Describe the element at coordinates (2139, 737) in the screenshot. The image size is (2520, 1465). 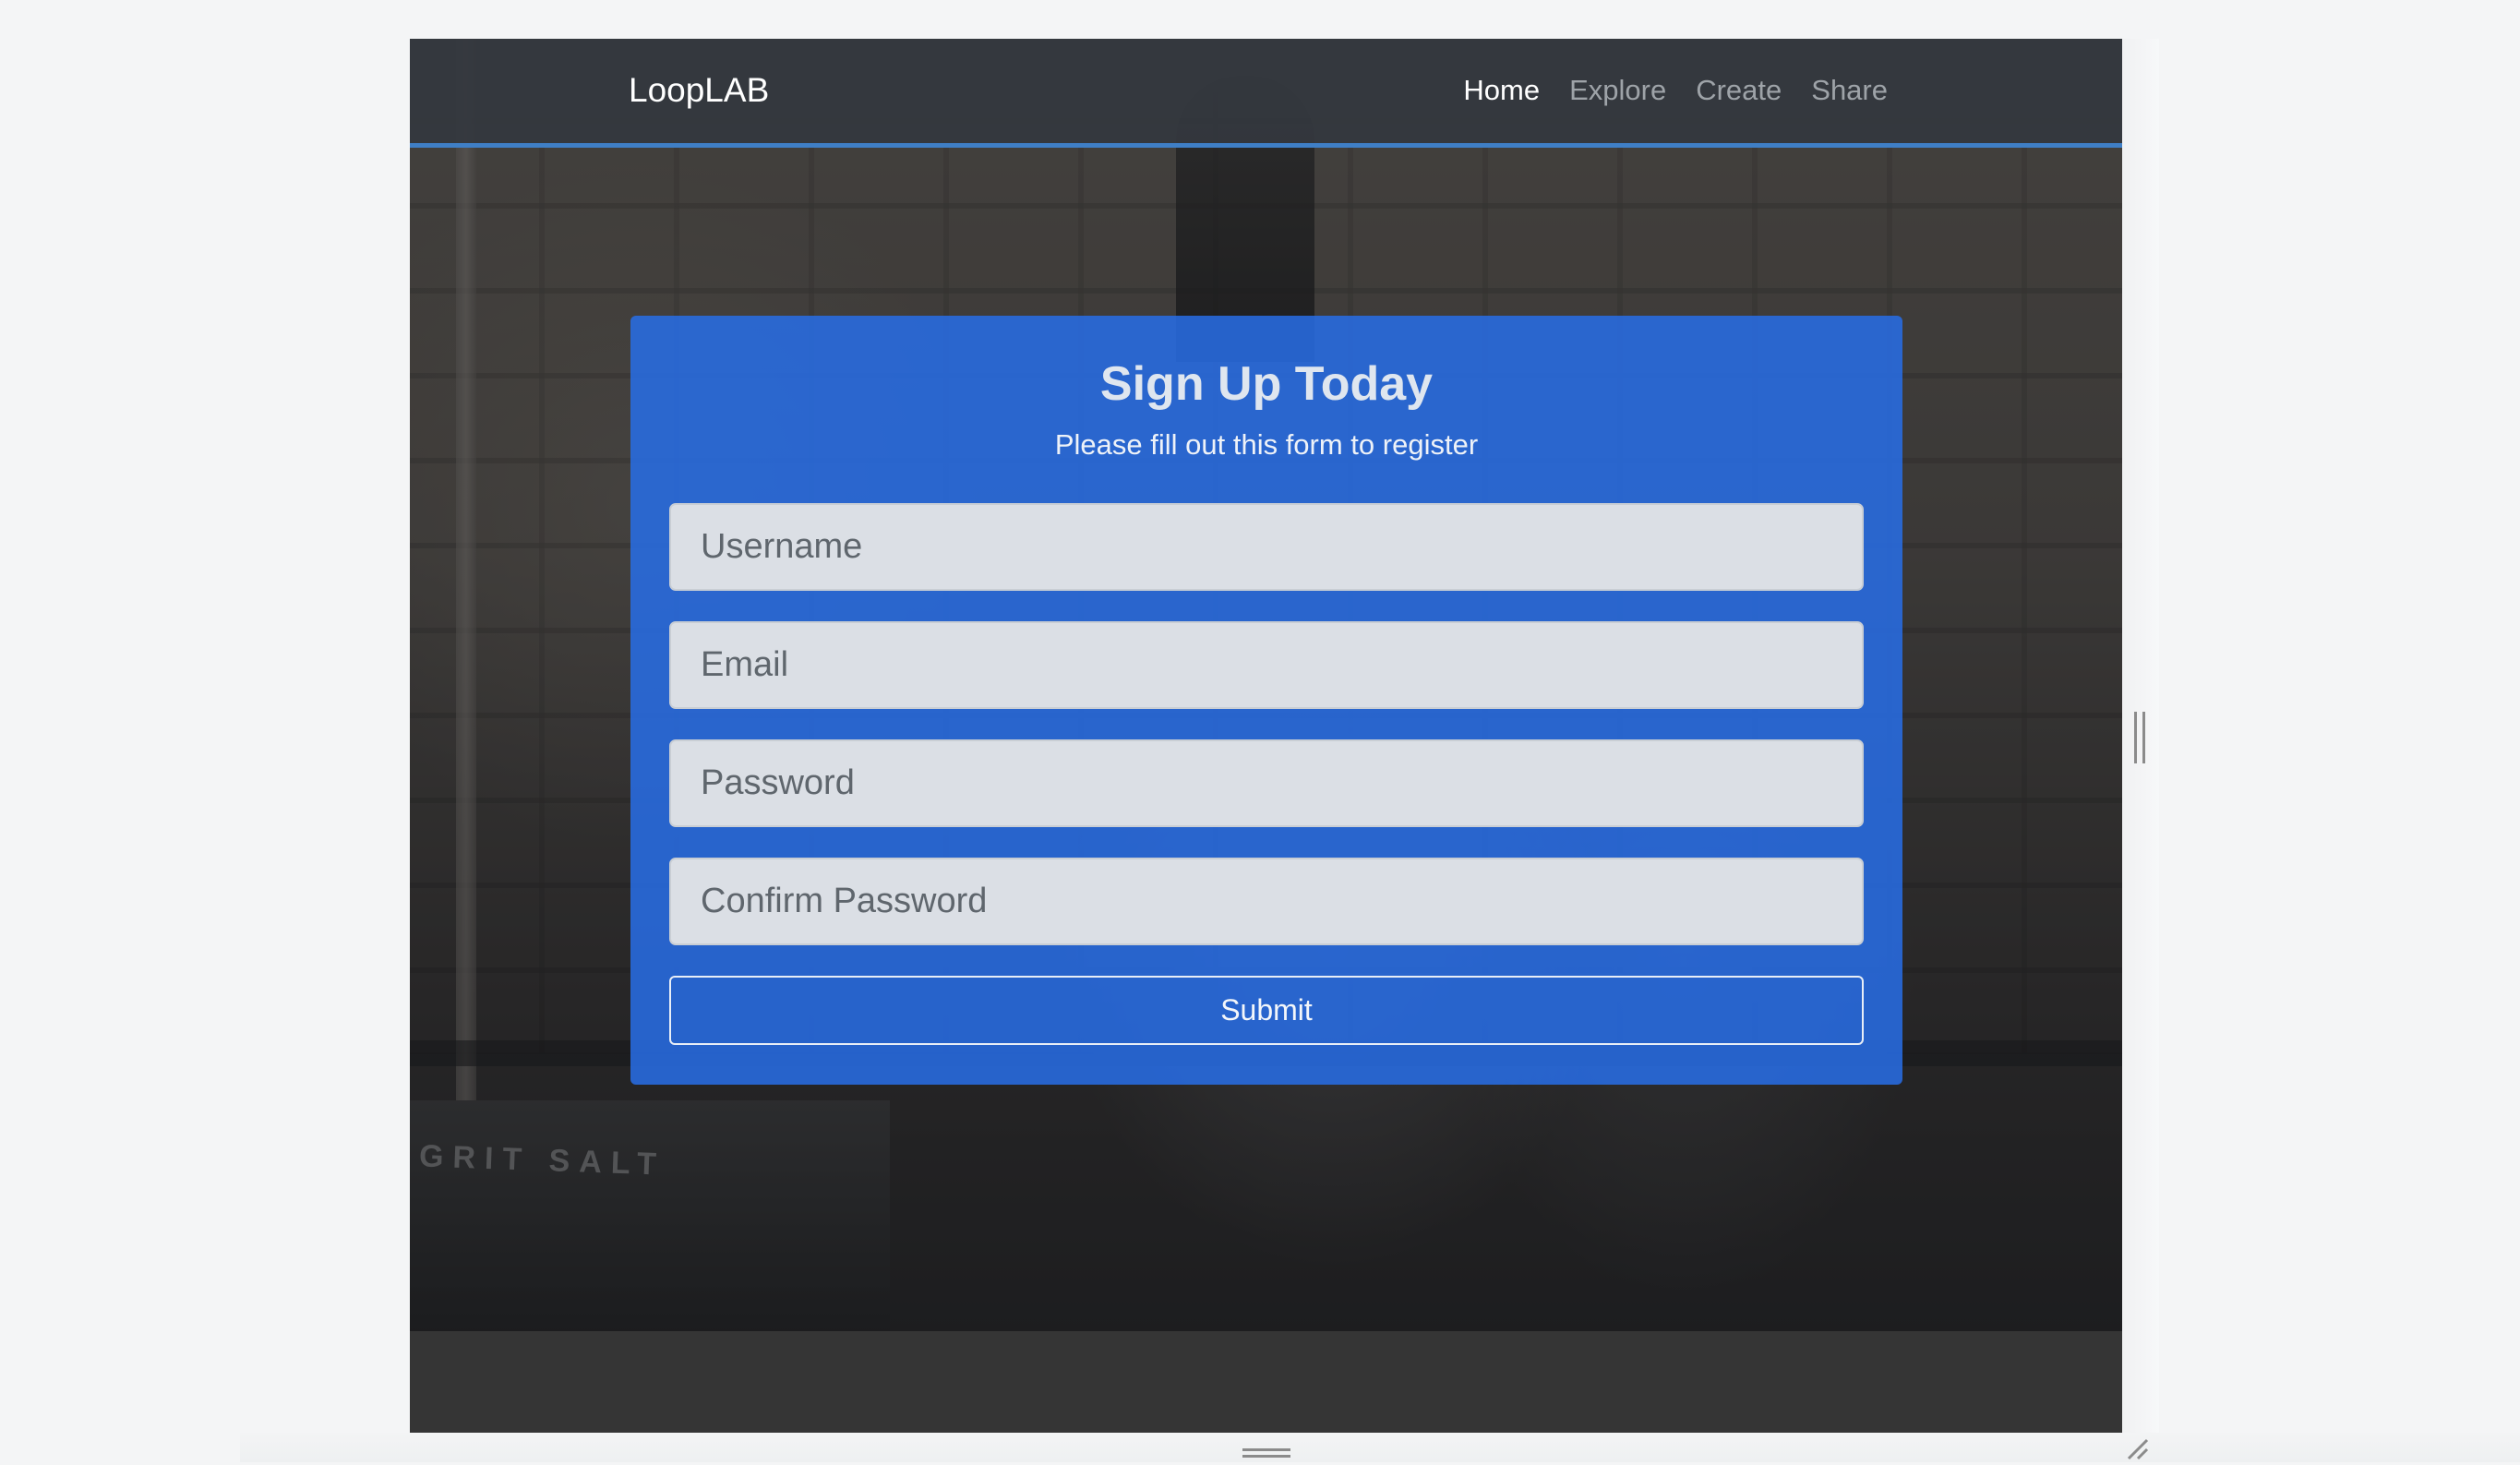
I see `resize-handle-right-icon` at that location.